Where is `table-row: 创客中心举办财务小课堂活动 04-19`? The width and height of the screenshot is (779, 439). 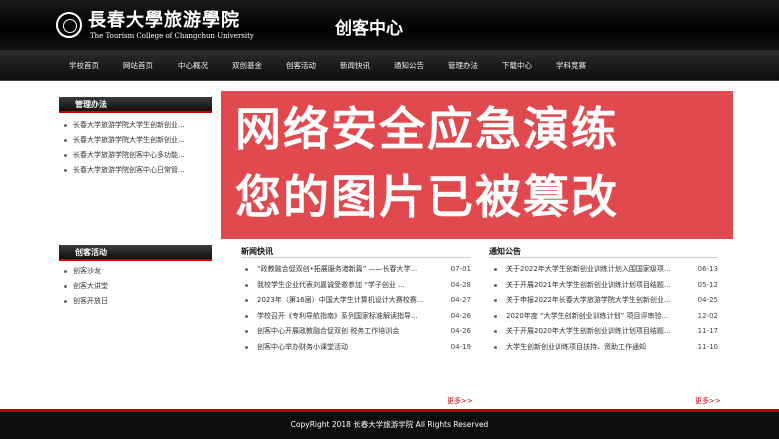 table-row: 创客中心举办财务小课堂活动 04-19 is located at coordinates (358, 348).